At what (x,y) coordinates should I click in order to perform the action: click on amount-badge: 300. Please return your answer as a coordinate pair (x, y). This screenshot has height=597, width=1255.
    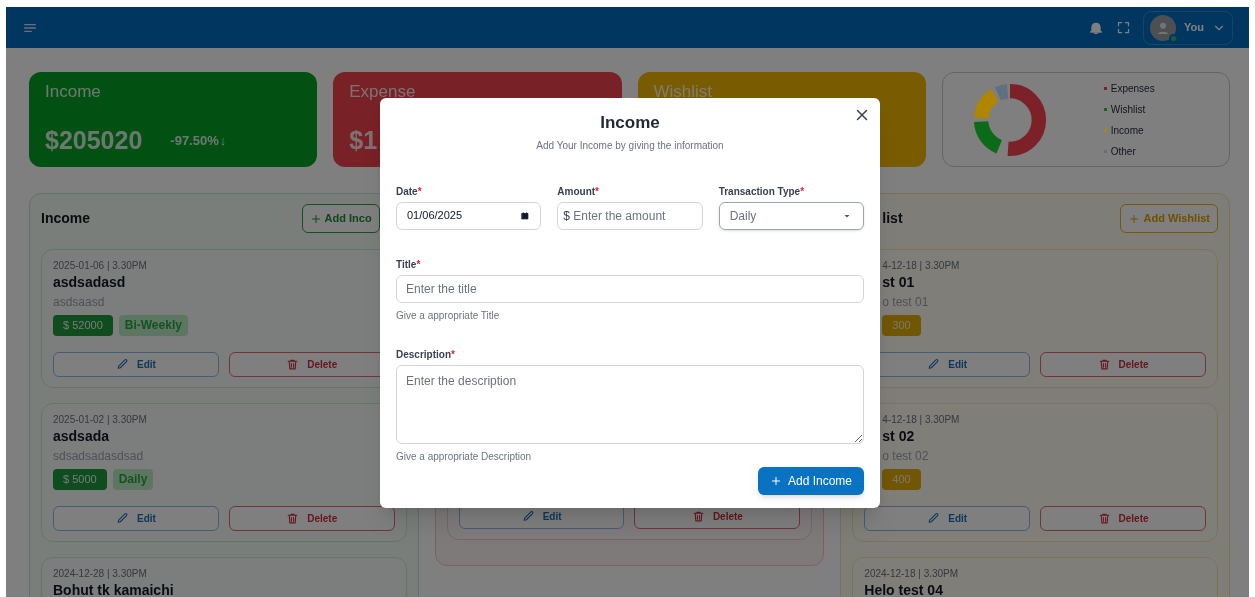
    Looking at the image, I should click on (901, 325).